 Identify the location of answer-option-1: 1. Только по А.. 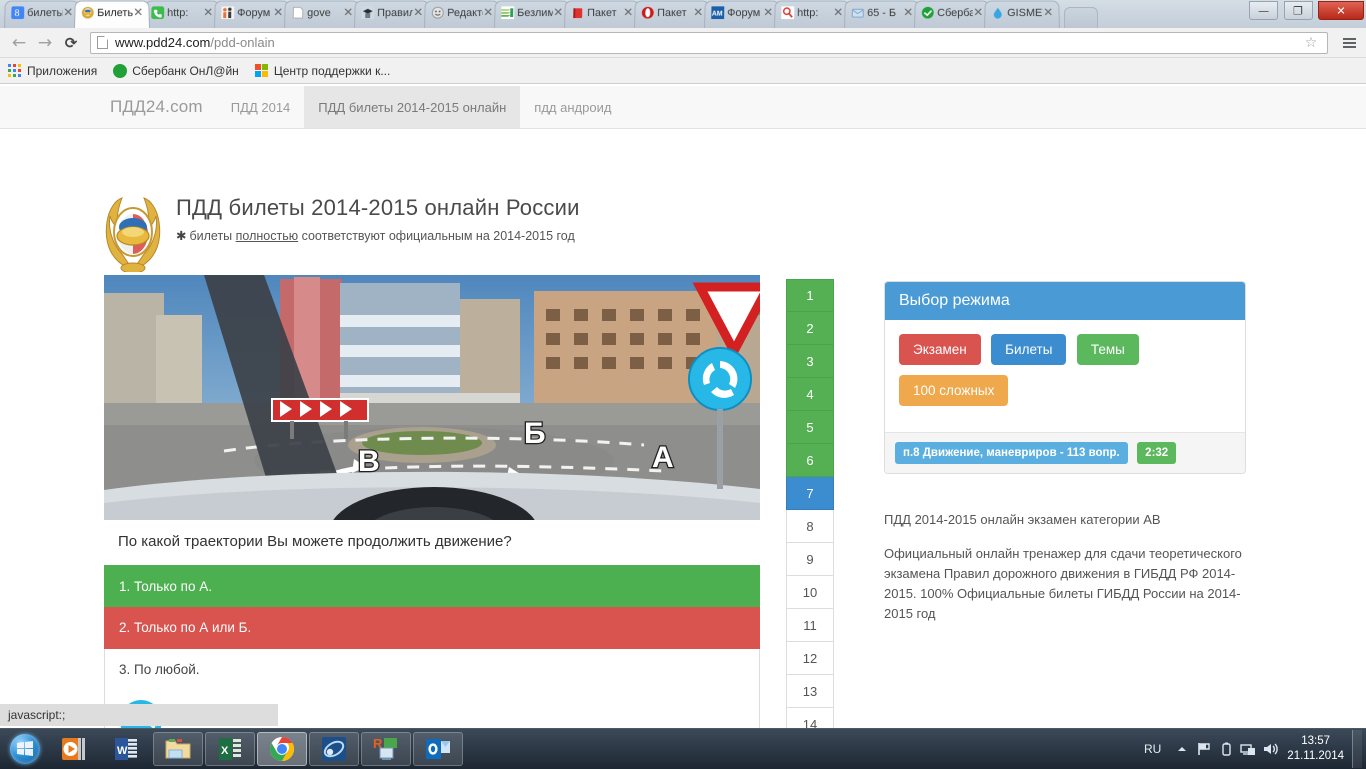
(432, 586).